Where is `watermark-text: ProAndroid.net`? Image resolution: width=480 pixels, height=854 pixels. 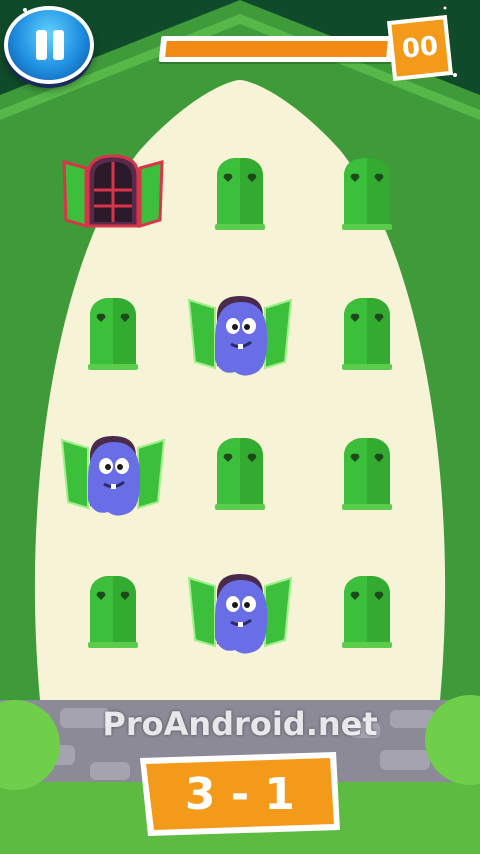
watermark-text: ProAndroid.net is located at coordinates (240, 724).